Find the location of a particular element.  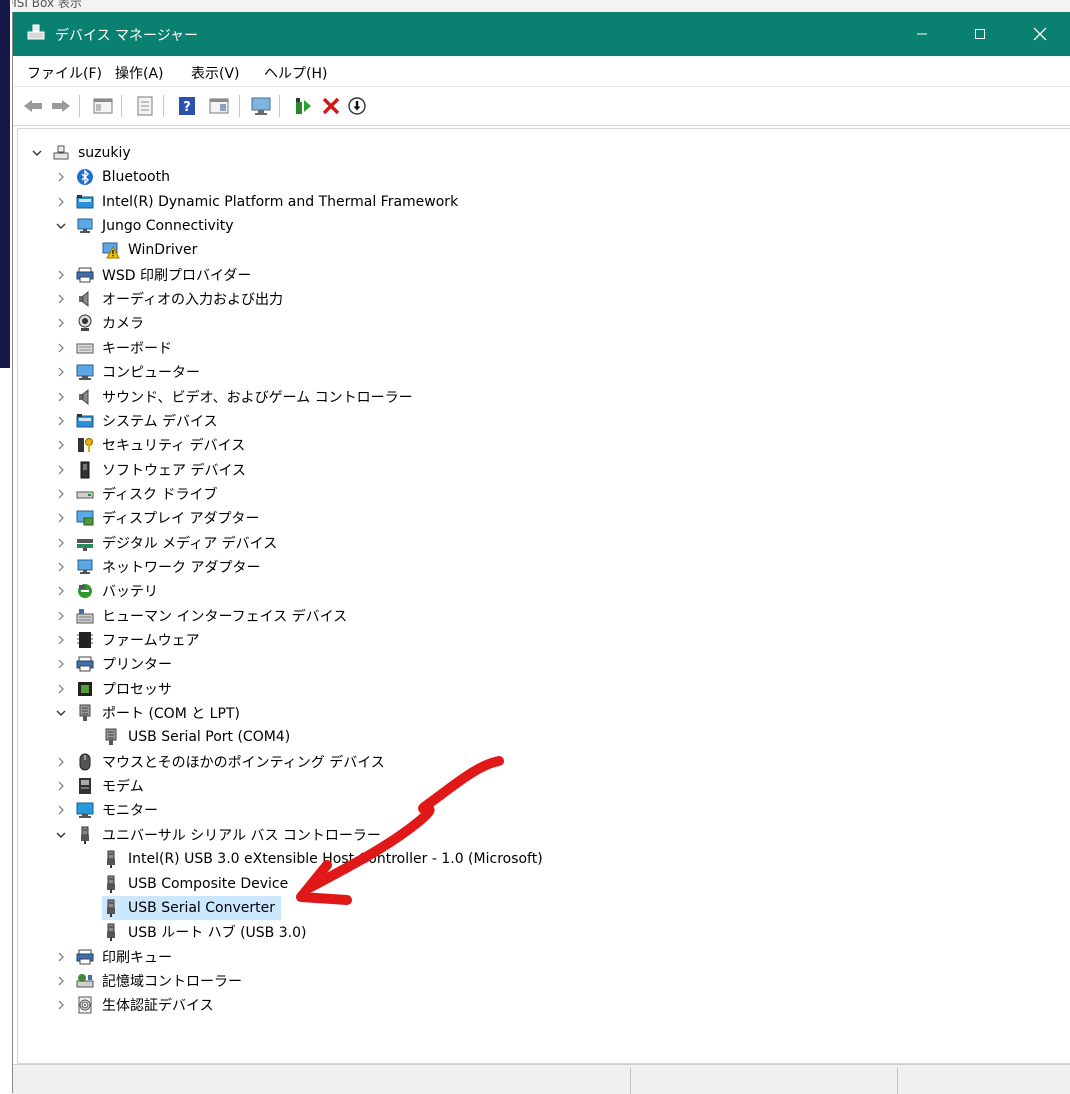

window-title: デバイス マネージャー is located at coordinates (127, 36).